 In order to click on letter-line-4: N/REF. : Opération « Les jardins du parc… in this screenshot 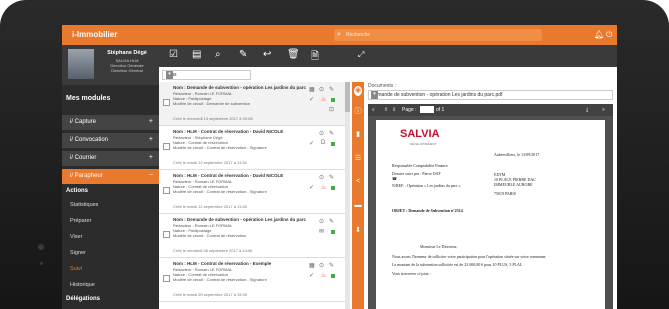, I will do `click(426, 185)`.